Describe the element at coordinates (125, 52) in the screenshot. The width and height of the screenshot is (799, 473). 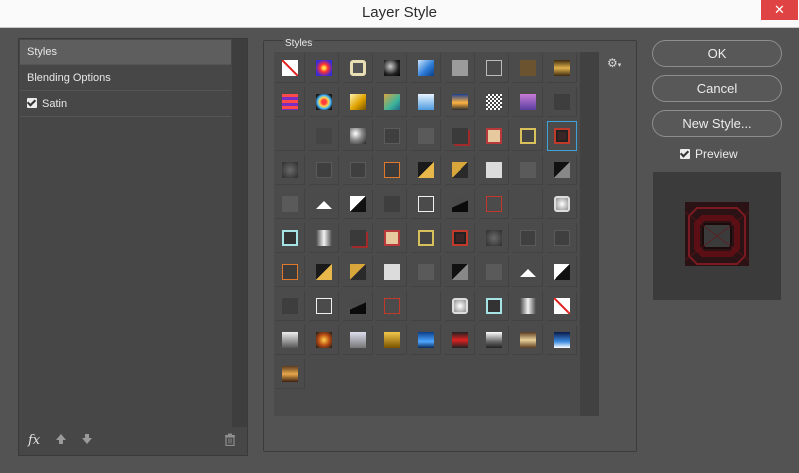
I see `left-item-styles: Styles` at that location.